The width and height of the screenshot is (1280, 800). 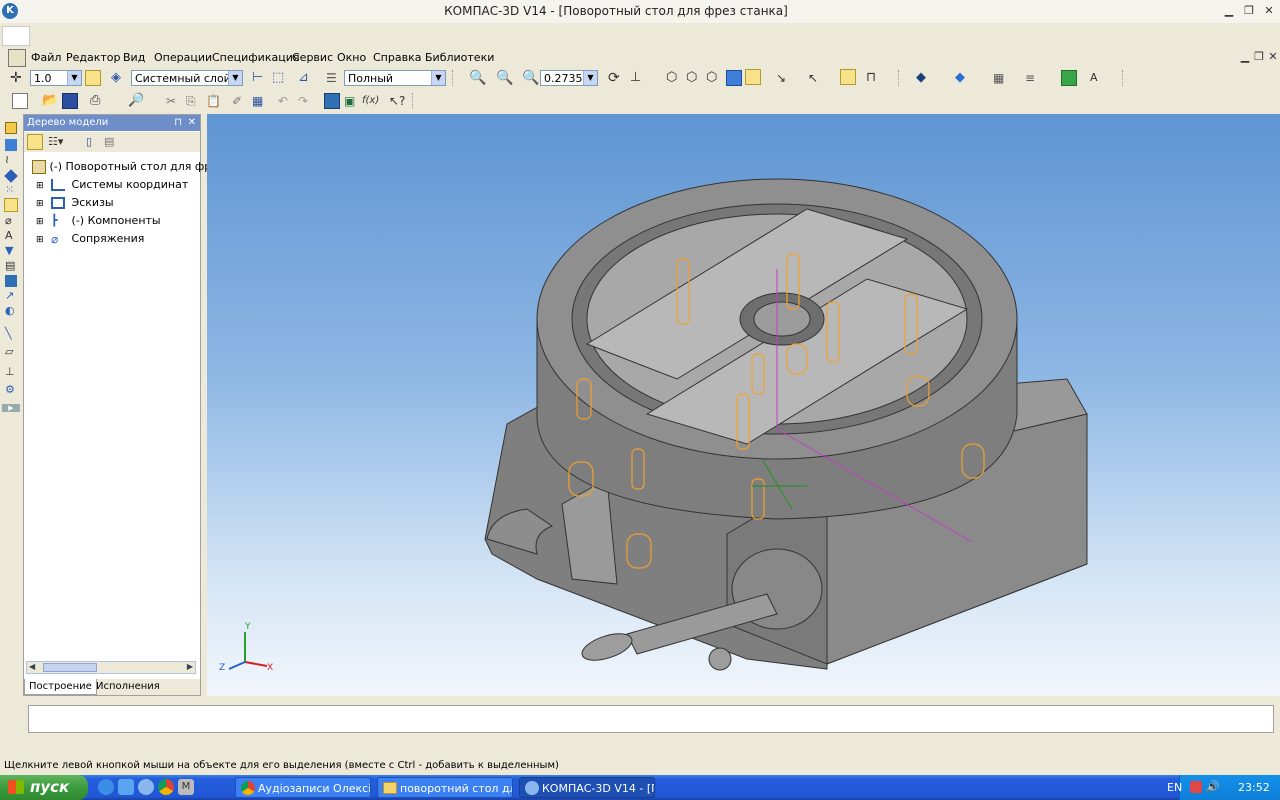 What do you see at coordinates (11, 221) in the screenshot?
I see `mate-icon: ⌀` at bounding box center [11, 221].